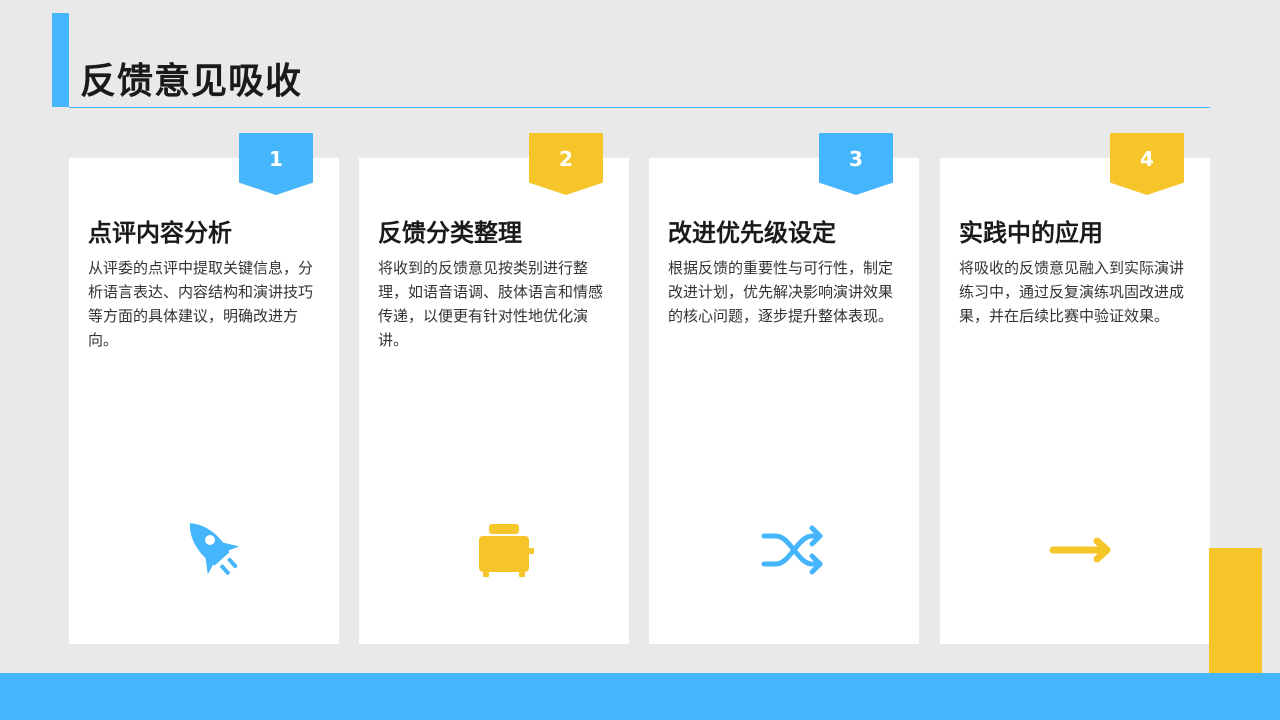 The height and width of the screenshot is (720, 1280). I want to click on step-number-badge: 4, so click(1147, 164).